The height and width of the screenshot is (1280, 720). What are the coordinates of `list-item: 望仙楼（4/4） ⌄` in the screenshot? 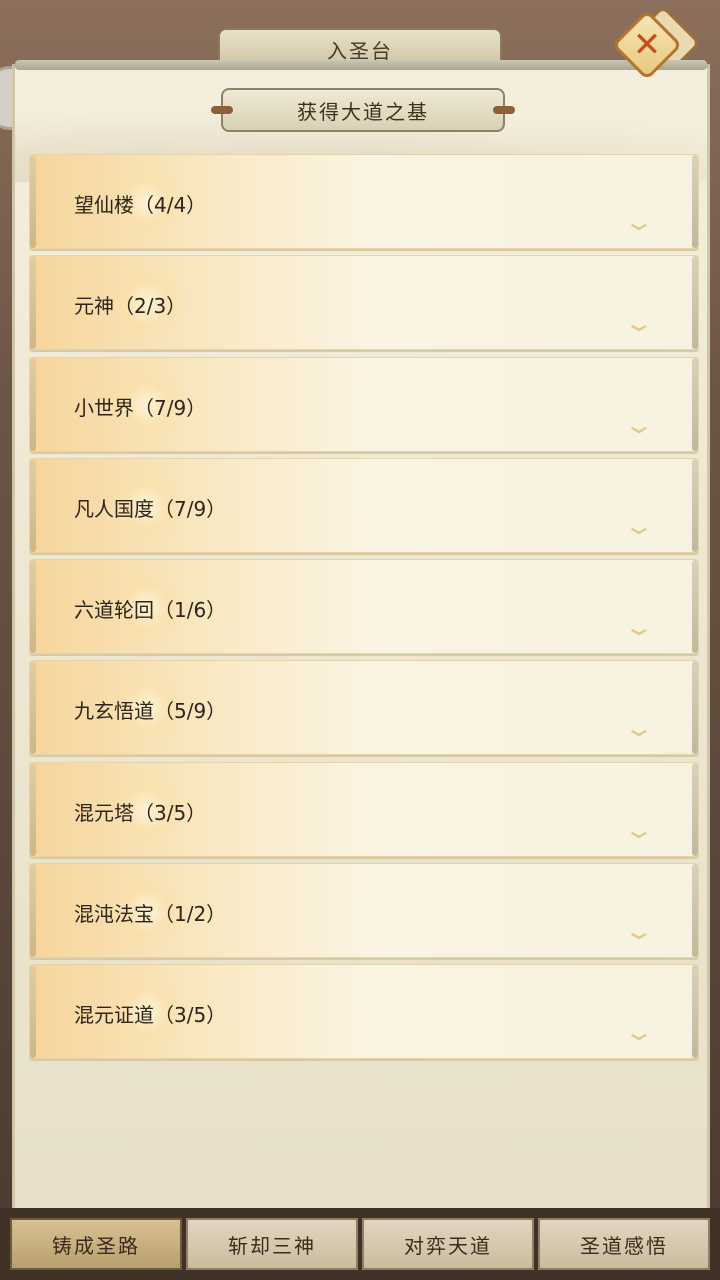 It's located at (364, 201).